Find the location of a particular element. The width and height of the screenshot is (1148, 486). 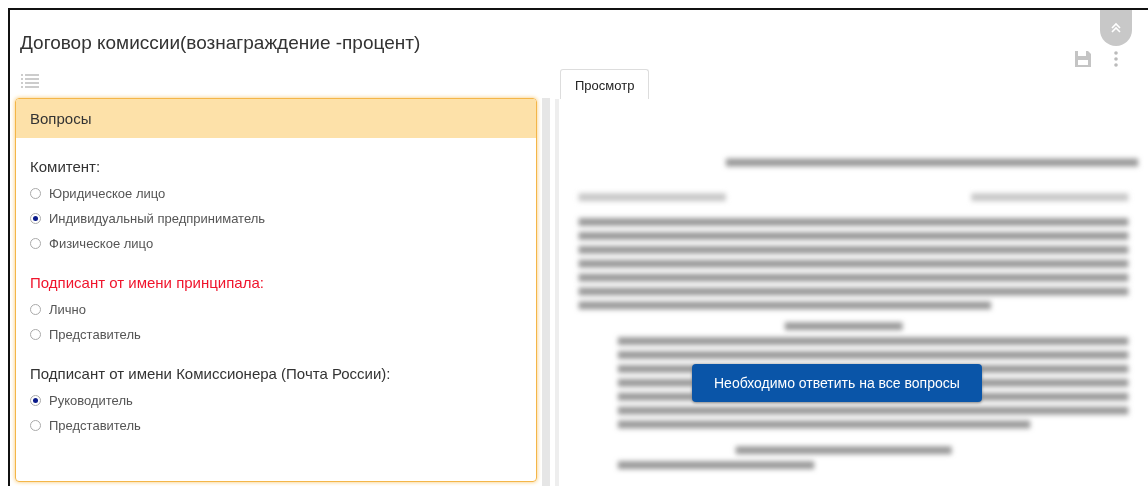

preview-tab: Просмотр is located at coordinates (605, 84).